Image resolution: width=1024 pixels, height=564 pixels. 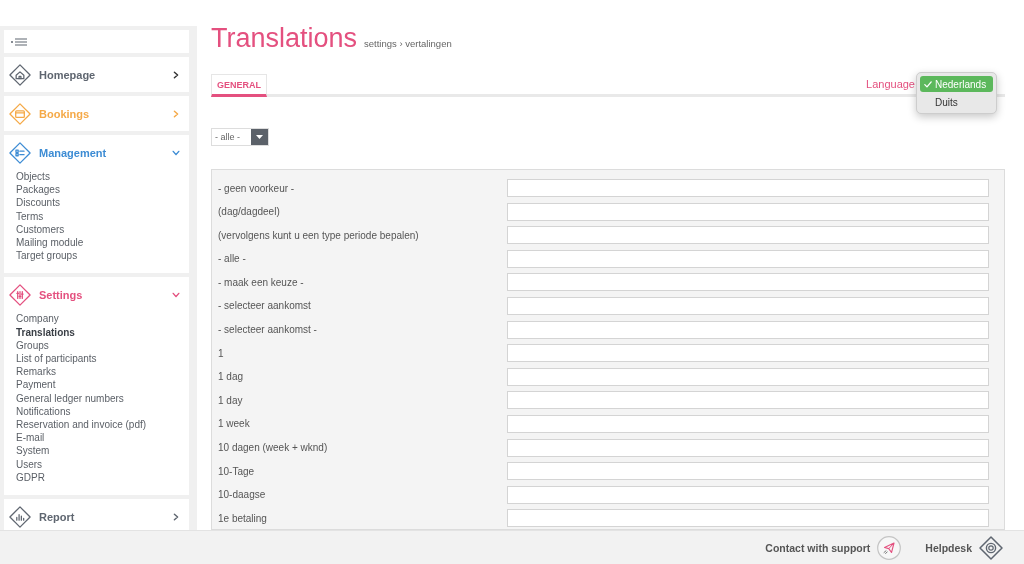 I want to click on support-link: Contact with support, so click(x=833, y=547).